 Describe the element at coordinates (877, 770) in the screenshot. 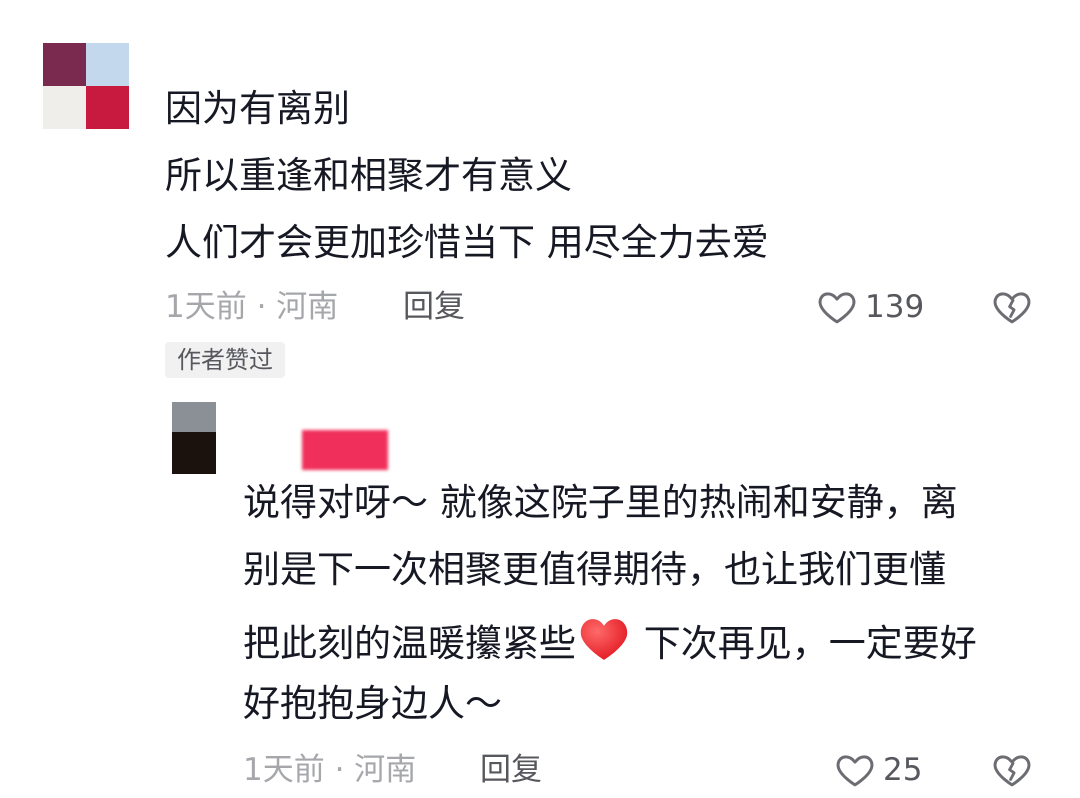

I see `like-button: 25` at that location.